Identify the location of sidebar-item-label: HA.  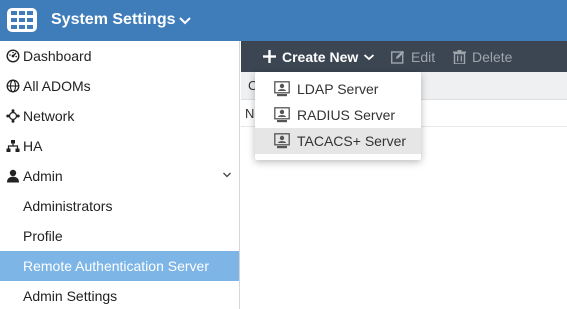
(33, 146).